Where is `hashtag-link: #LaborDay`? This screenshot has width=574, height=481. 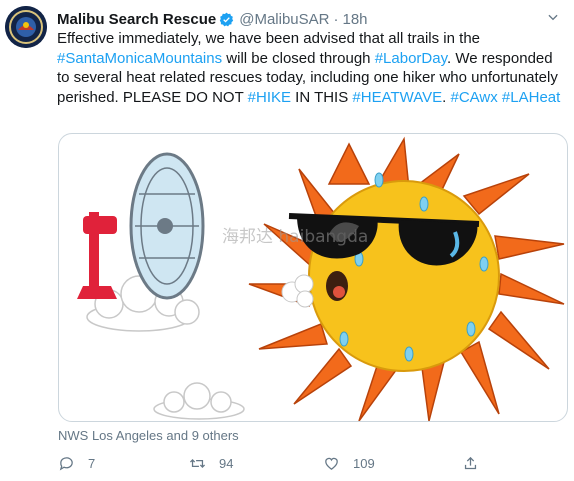
hashtag-link: #LaborDay is located at coordinates (411, 58).